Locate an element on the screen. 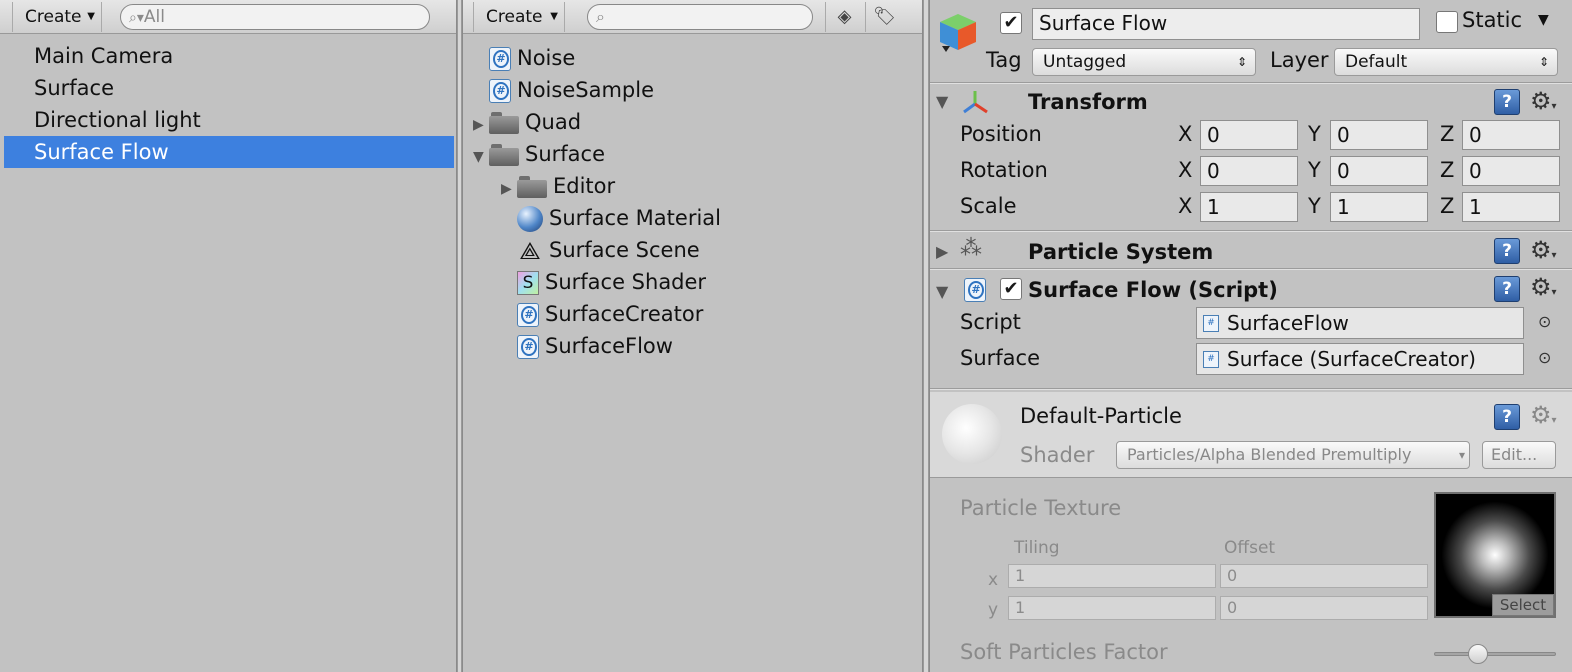 The width and height of the screenshot is (1572, 672). static-label: Static is located at coordinates (1492, 20).